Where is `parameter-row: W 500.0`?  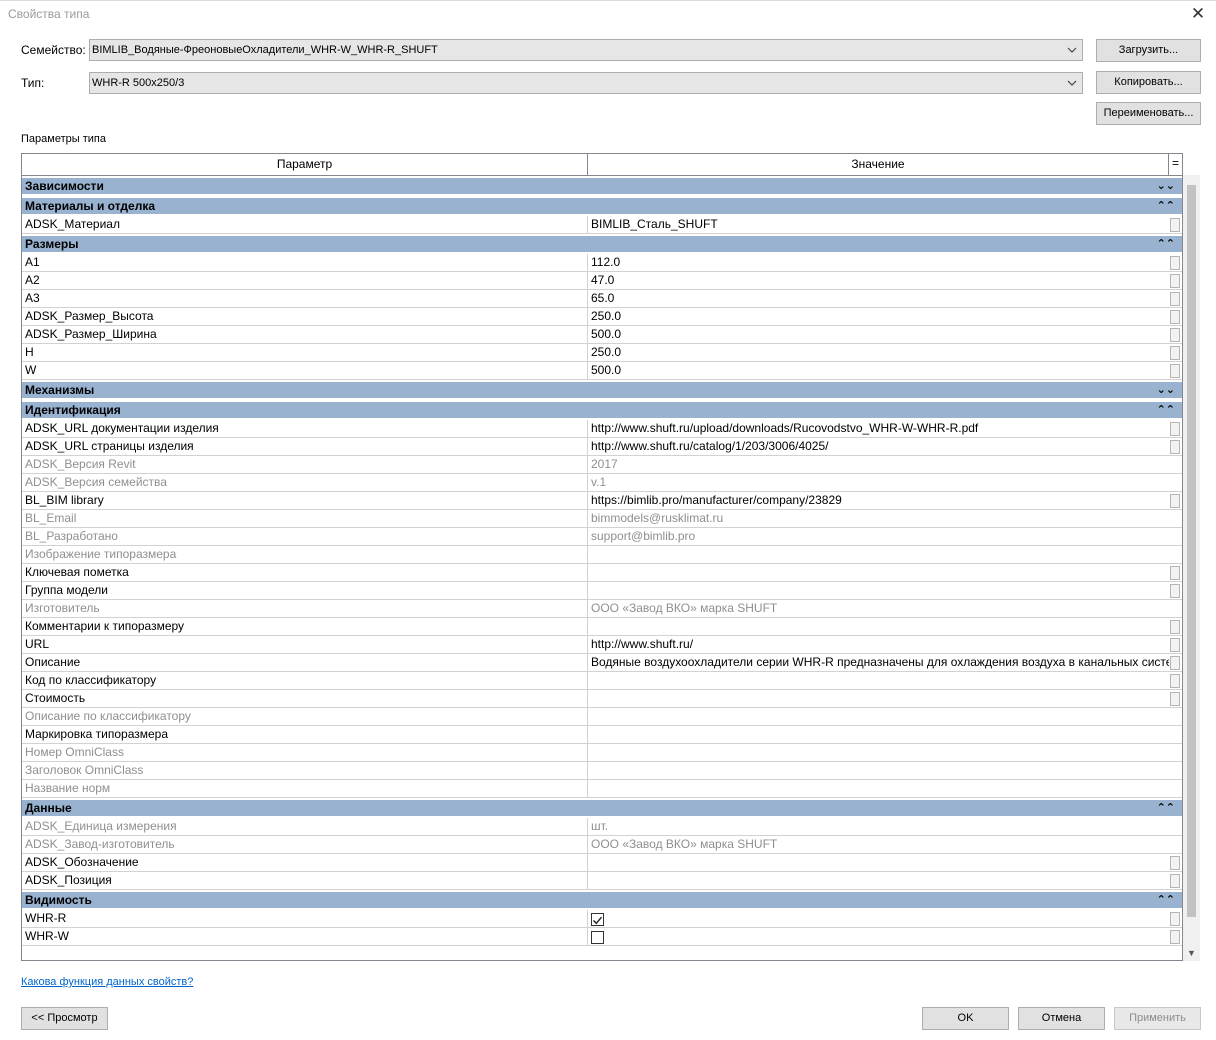
parameter-row: W 500.0 is located at coordinates (602, 371).